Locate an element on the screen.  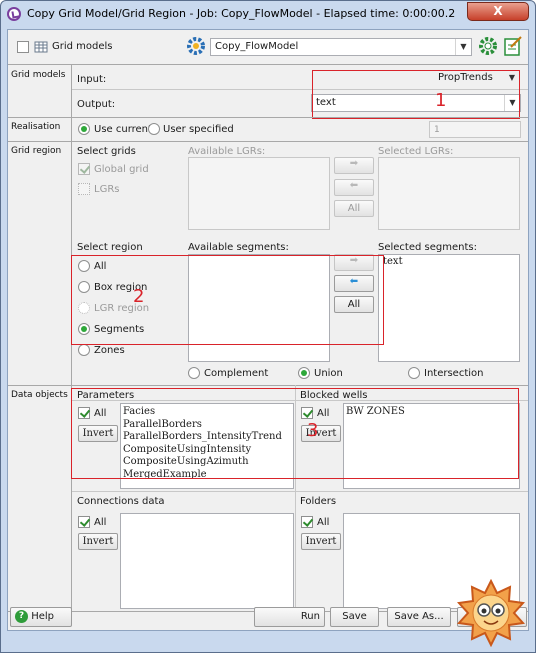
intersection-radio is located at coordinates (414, 373).